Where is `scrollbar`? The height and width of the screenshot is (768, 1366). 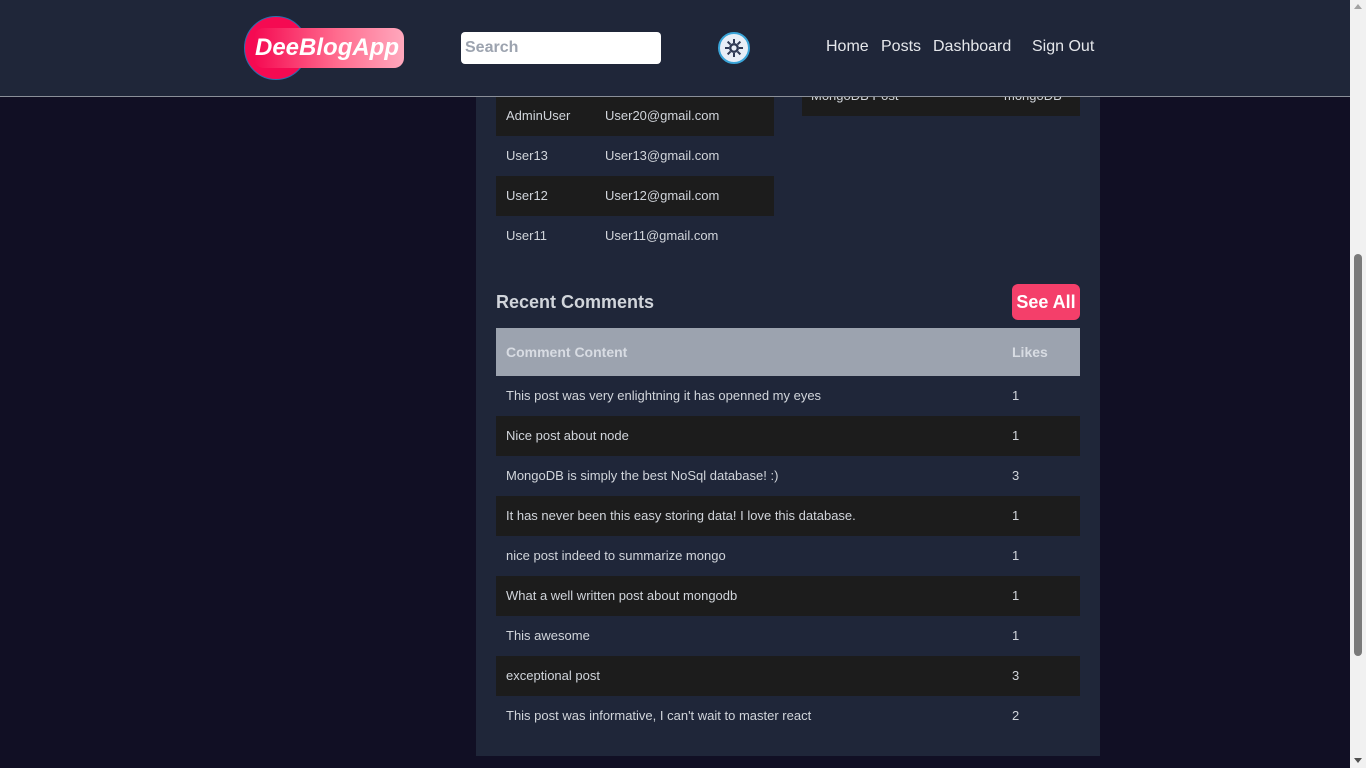 scrollbar is located at coordinates (1358, 384).